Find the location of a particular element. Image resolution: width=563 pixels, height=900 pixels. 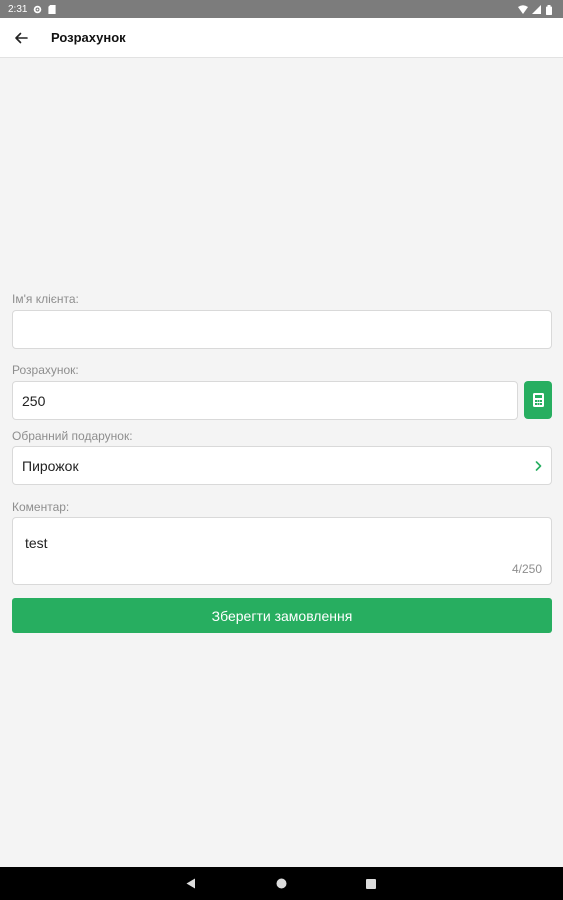

system-nav-bar is located at coordinates (281, 883).